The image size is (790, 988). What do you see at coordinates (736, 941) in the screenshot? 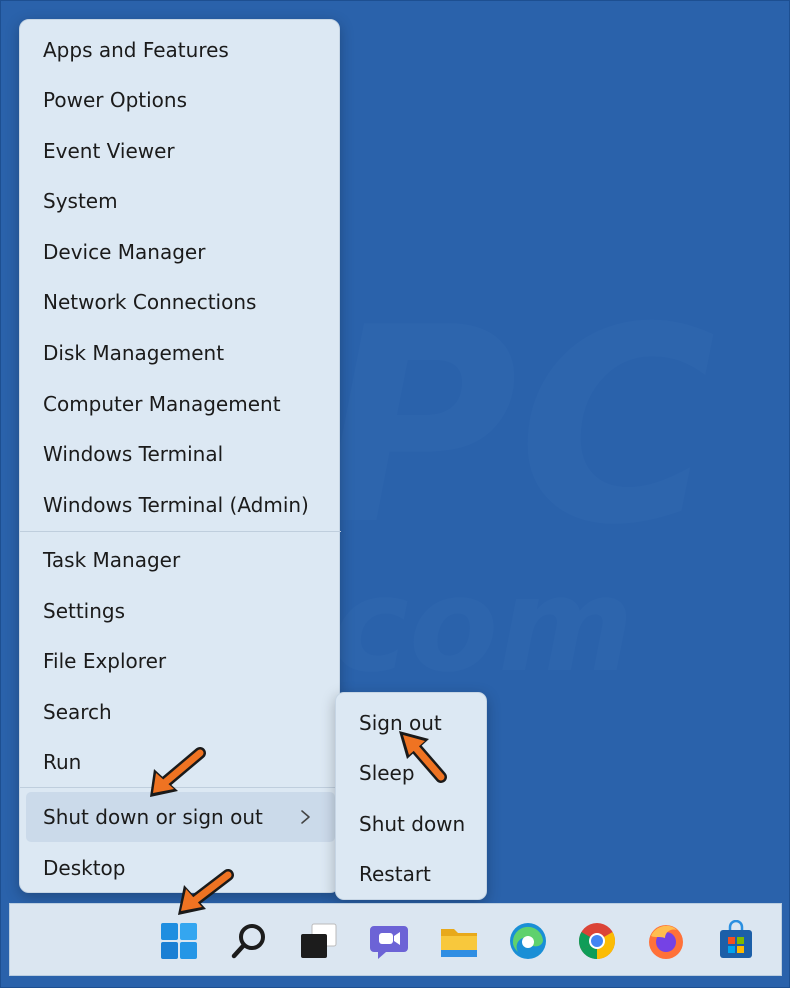
I see `microsoft-store-icon` at bounding box center [736, 941].